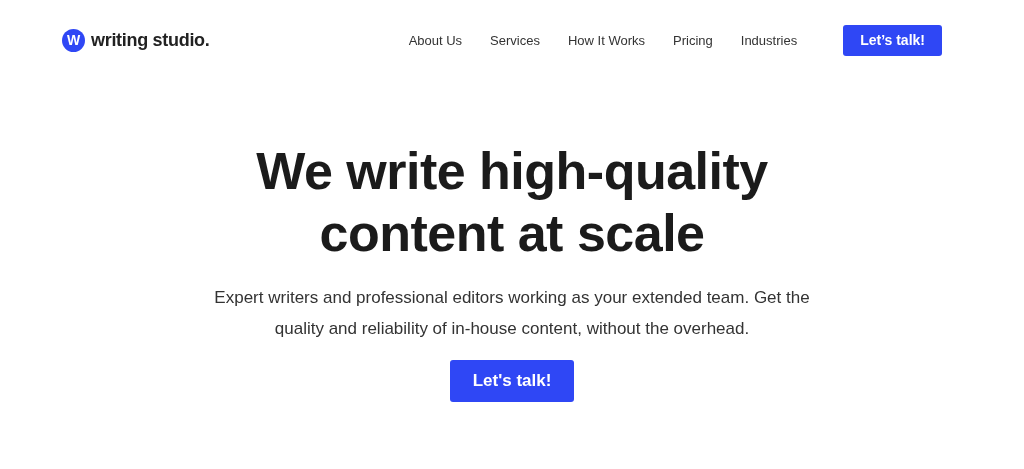  What do you see at coordinates (150, 40) in the screenshot?
I see `logo-text: writing studio.` at bounding box center [150, 40].